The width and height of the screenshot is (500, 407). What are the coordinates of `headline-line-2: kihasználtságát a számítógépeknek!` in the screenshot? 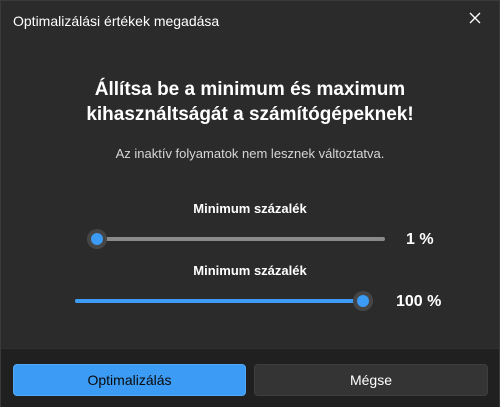 It's located at (250, 114).